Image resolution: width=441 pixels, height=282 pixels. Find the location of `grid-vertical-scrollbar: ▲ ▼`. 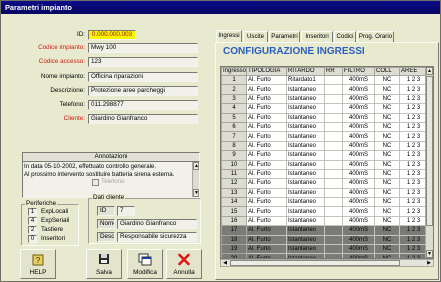

grid-vertical-scrollbar: ▲ ▼ is located at coordinates (429, 162).